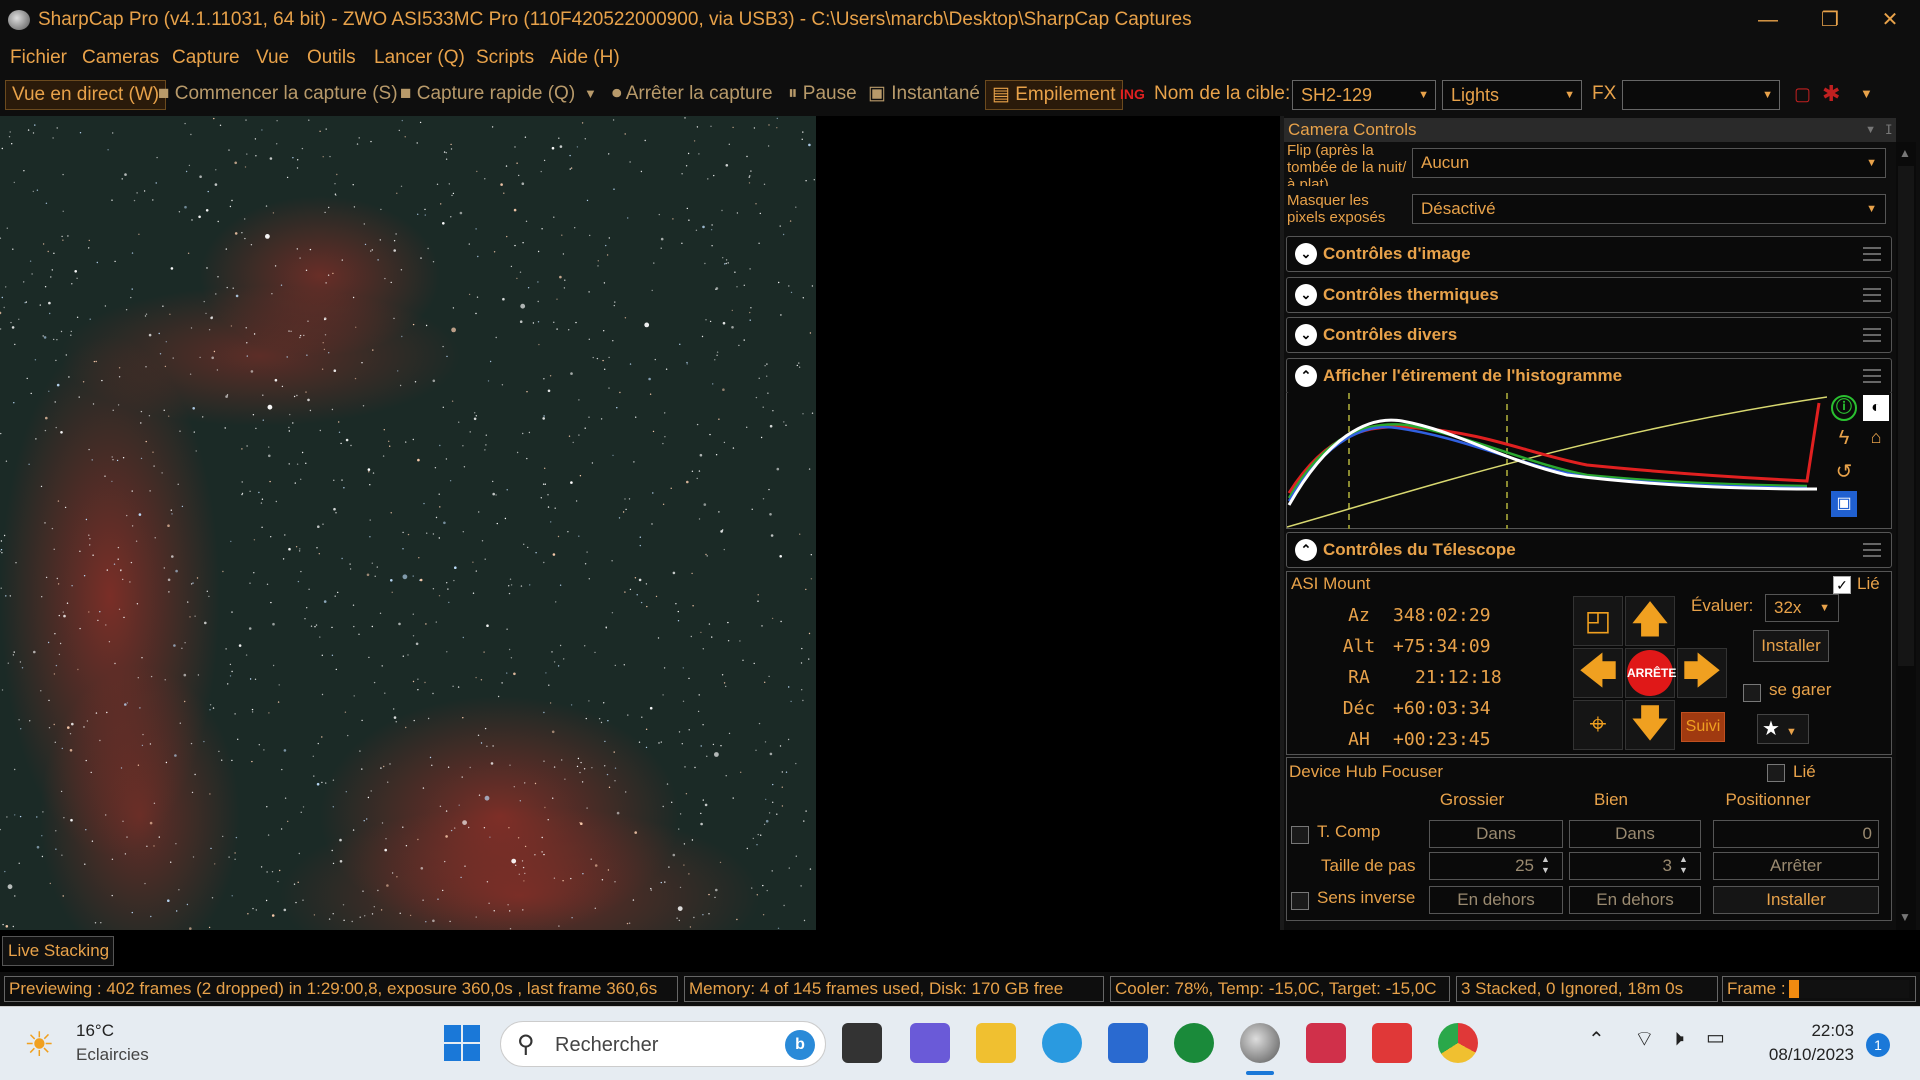 Image resolution: width=1920 pixels, height=1080 pixels. What do you see at coordinates (1644, 1039) in the screenshot?
I see `wifi-icon: ⌔` at bounding box center [1644, 1039].